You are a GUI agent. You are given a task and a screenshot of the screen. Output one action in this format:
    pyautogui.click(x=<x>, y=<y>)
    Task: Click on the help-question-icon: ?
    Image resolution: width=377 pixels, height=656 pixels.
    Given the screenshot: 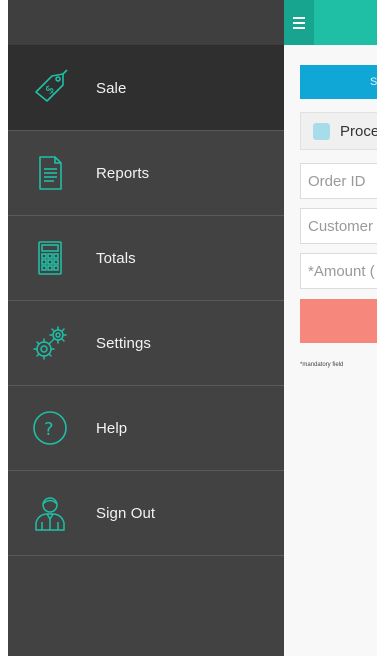 What is the action you would take?
    pyautogui.click(x=50, y=428)
    